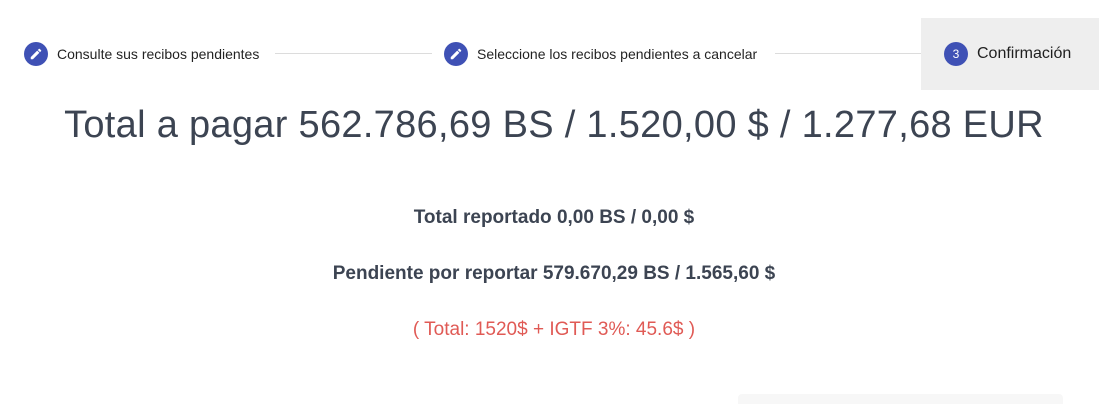 This screenshot has height=404, width=1108. I want to click on step-number: 3, so click(956, 54).